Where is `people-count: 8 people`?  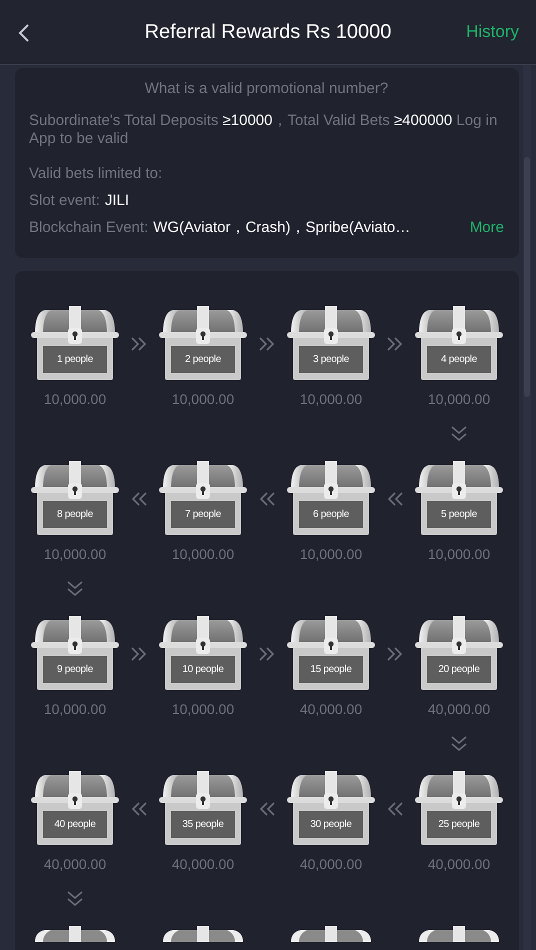
people-count: 8 people is located at coordinates (75, 514).